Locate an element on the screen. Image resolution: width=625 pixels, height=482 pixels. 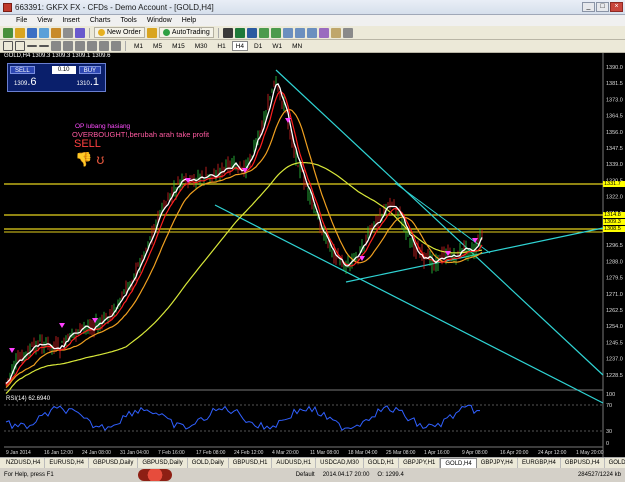
timeframe-m30: M30 is located at coordinates (201, 46).